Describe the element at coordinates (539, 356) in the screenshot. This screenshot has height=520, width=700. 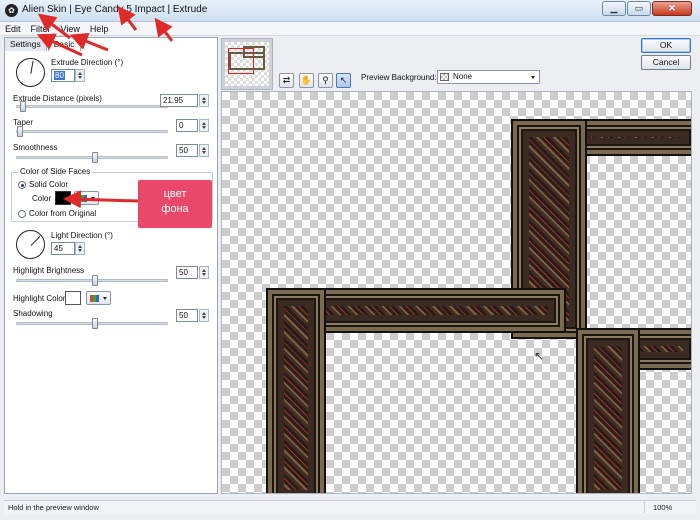
I see `mouse-cursor-icon: ↖` at that location.